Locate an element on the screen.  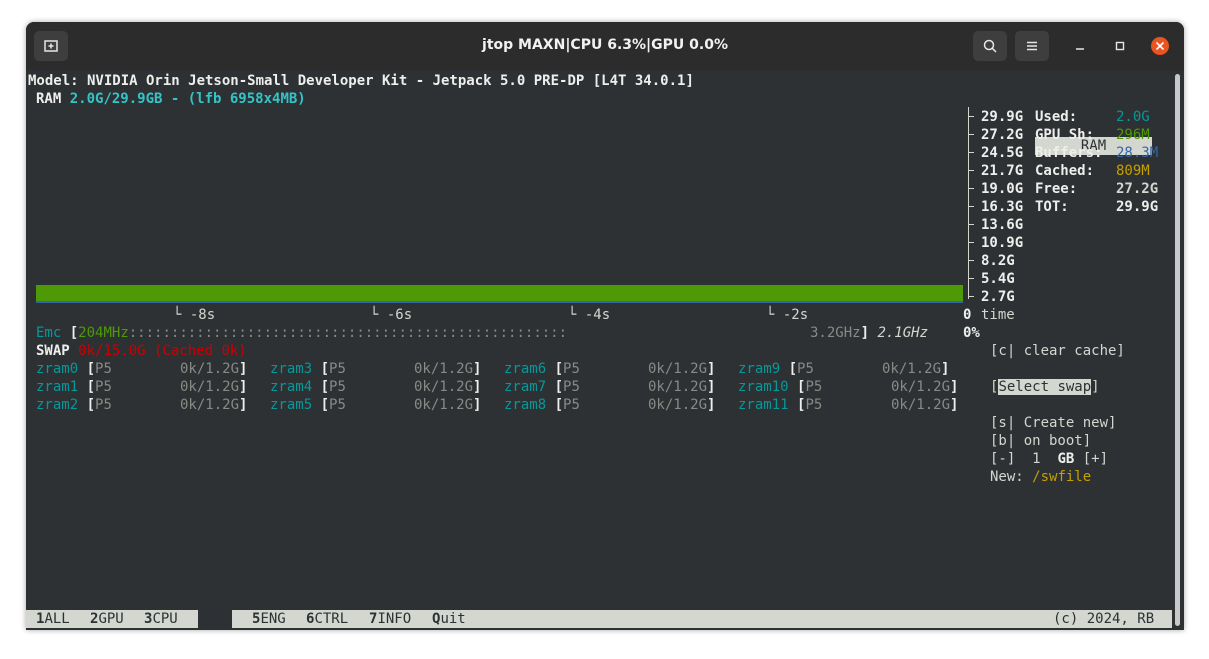
legend-value: 809M is located at coordinates (1133, 171).